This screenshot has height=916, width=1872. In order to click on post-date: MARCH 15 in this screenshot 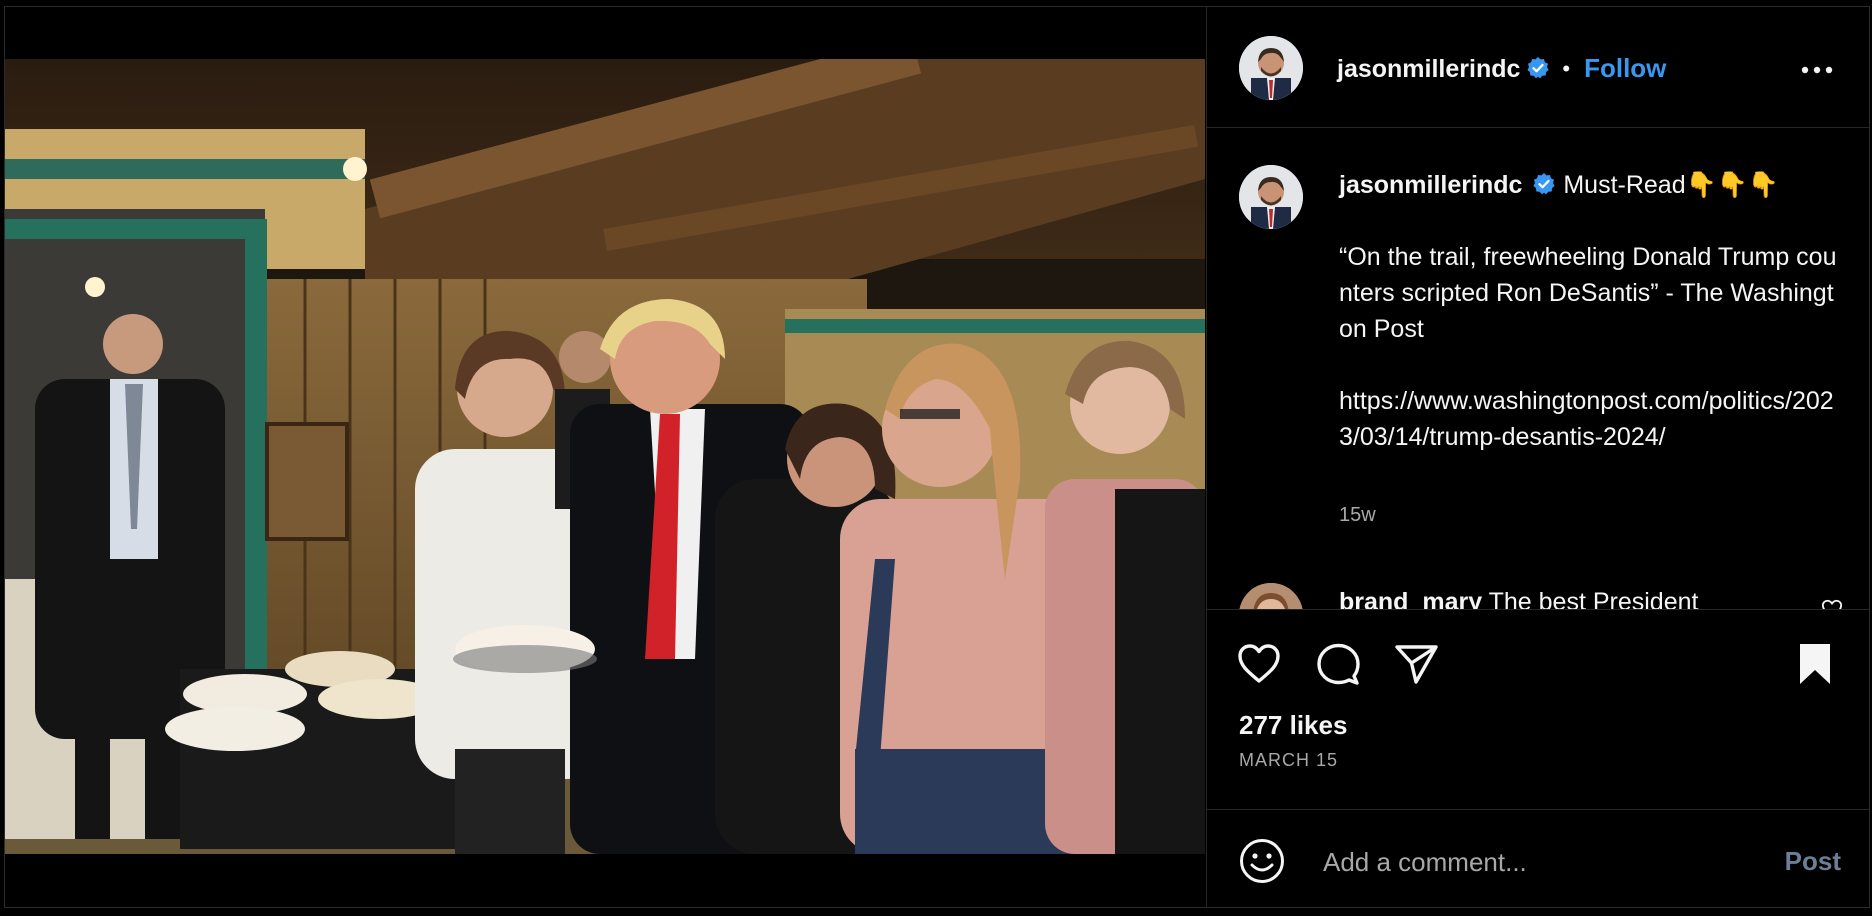, I will do `click(1289, 760)`.